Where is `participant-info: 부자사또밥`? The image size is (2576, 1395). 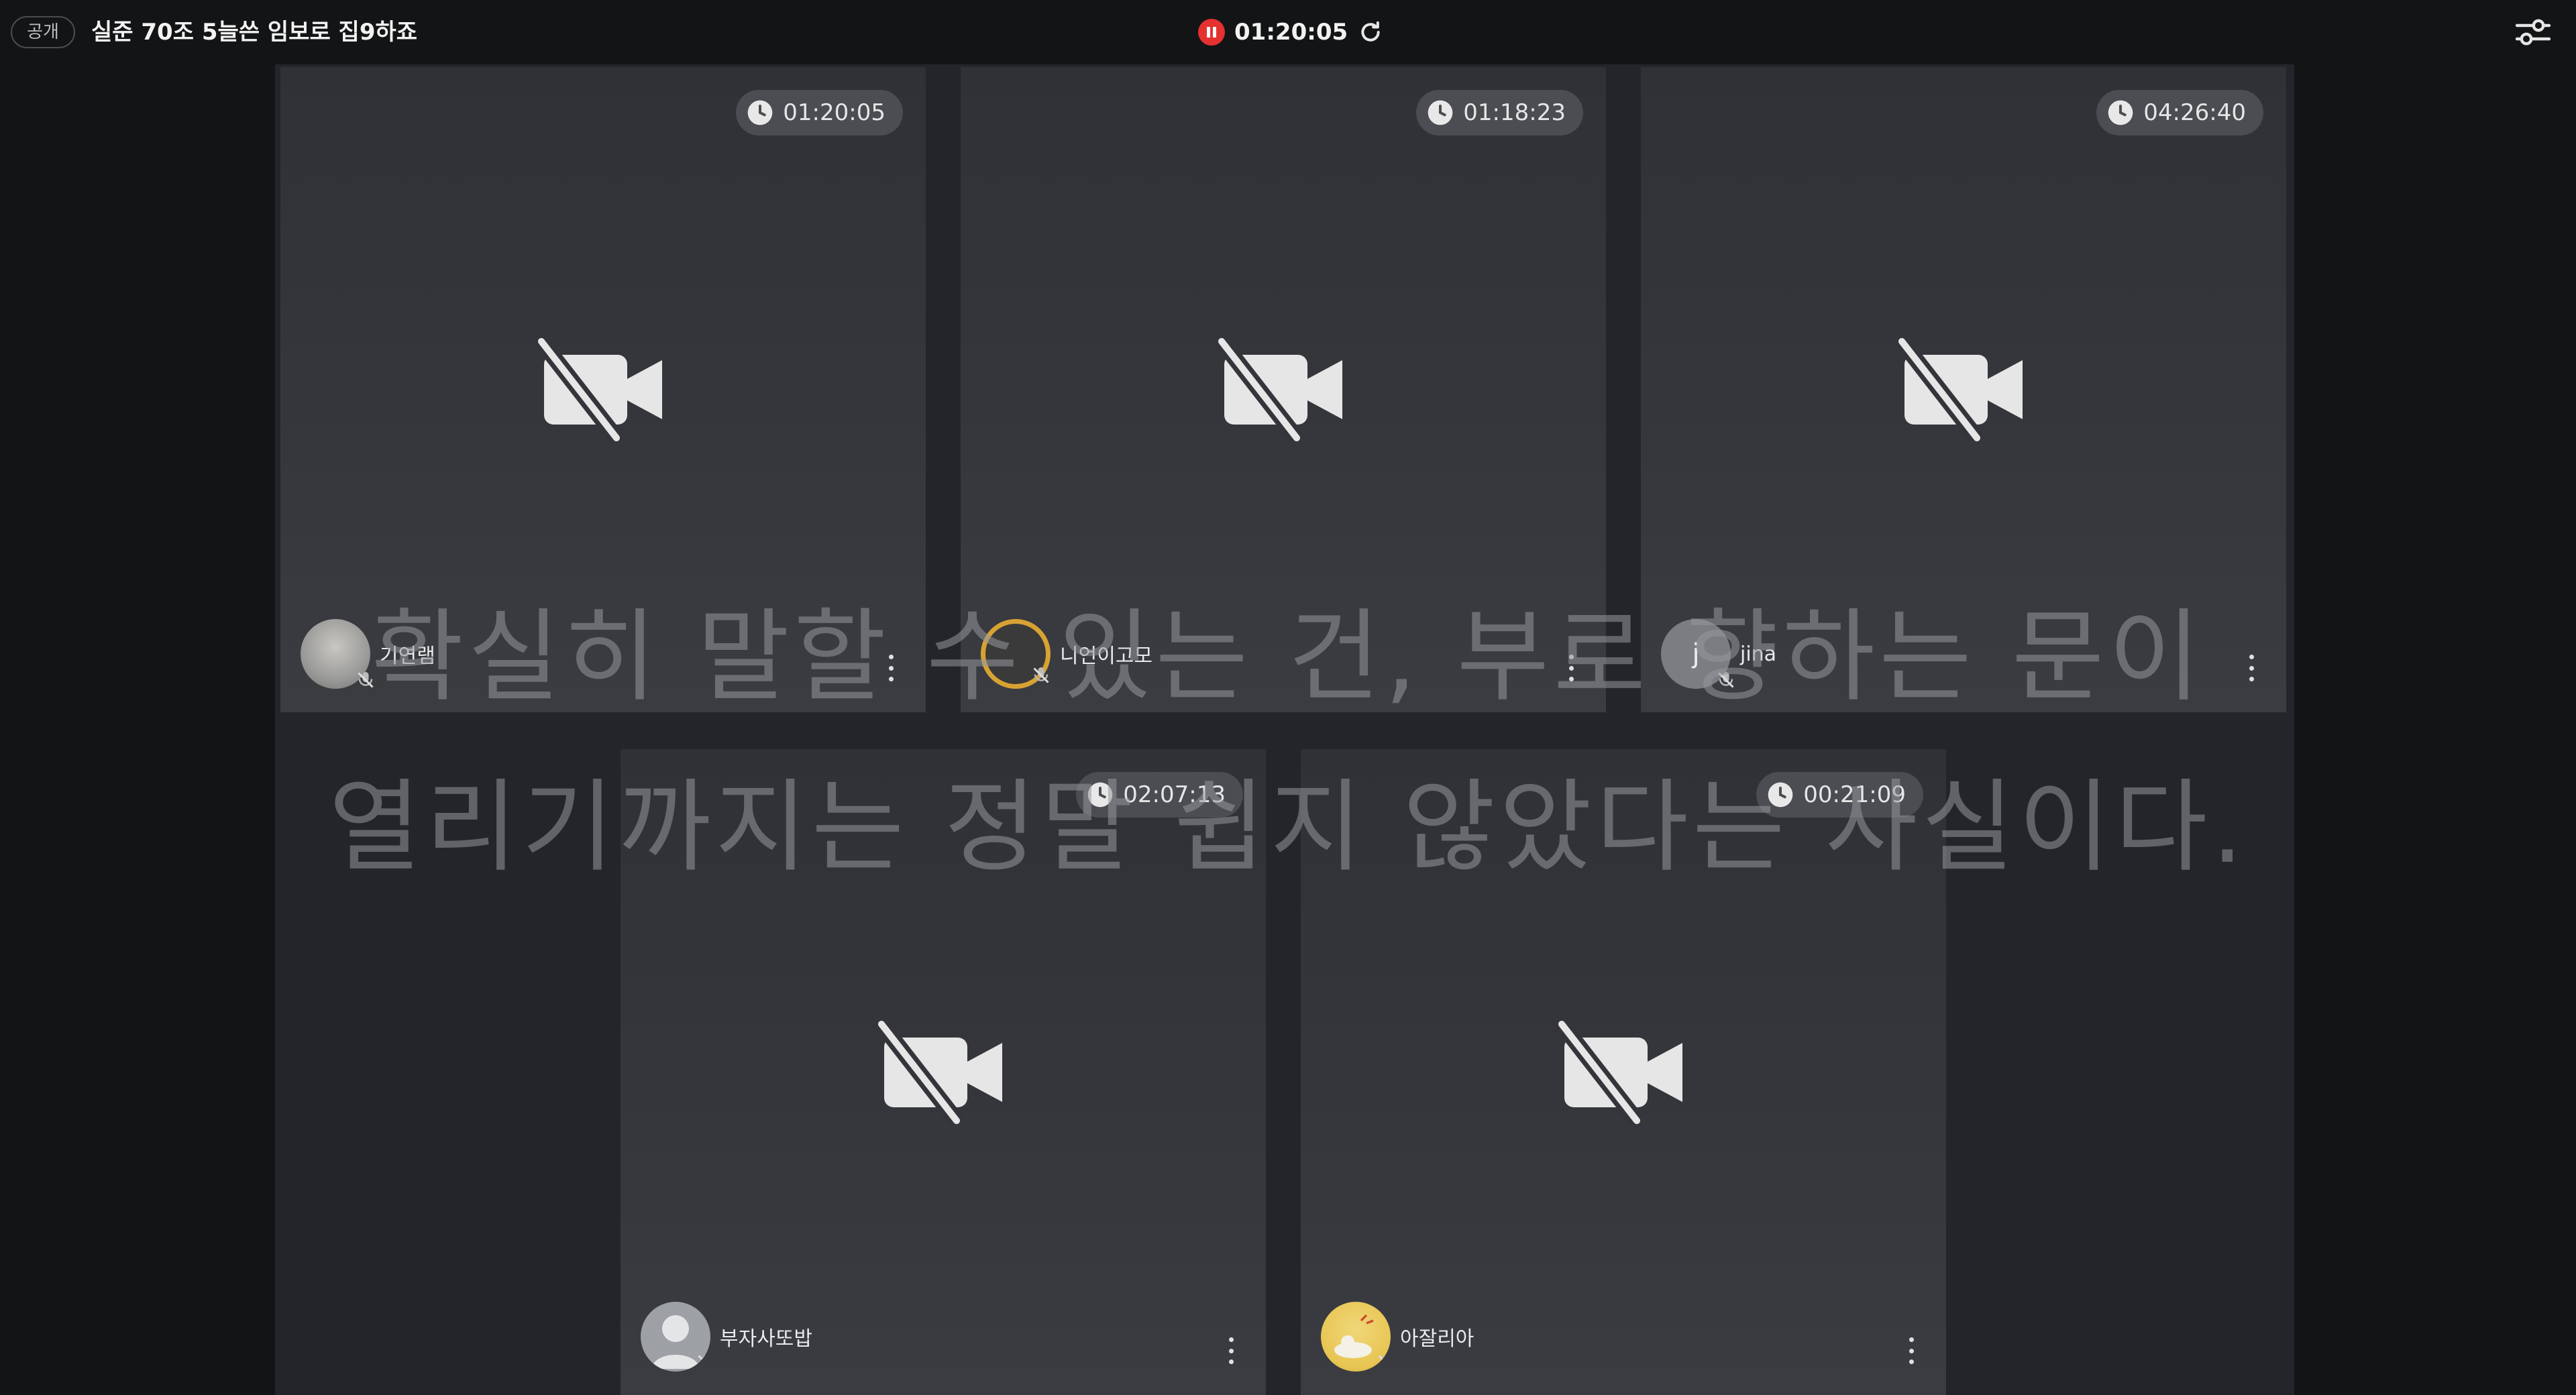
participant-info: 부자사또밥 is located at coordinates (726, 1337).